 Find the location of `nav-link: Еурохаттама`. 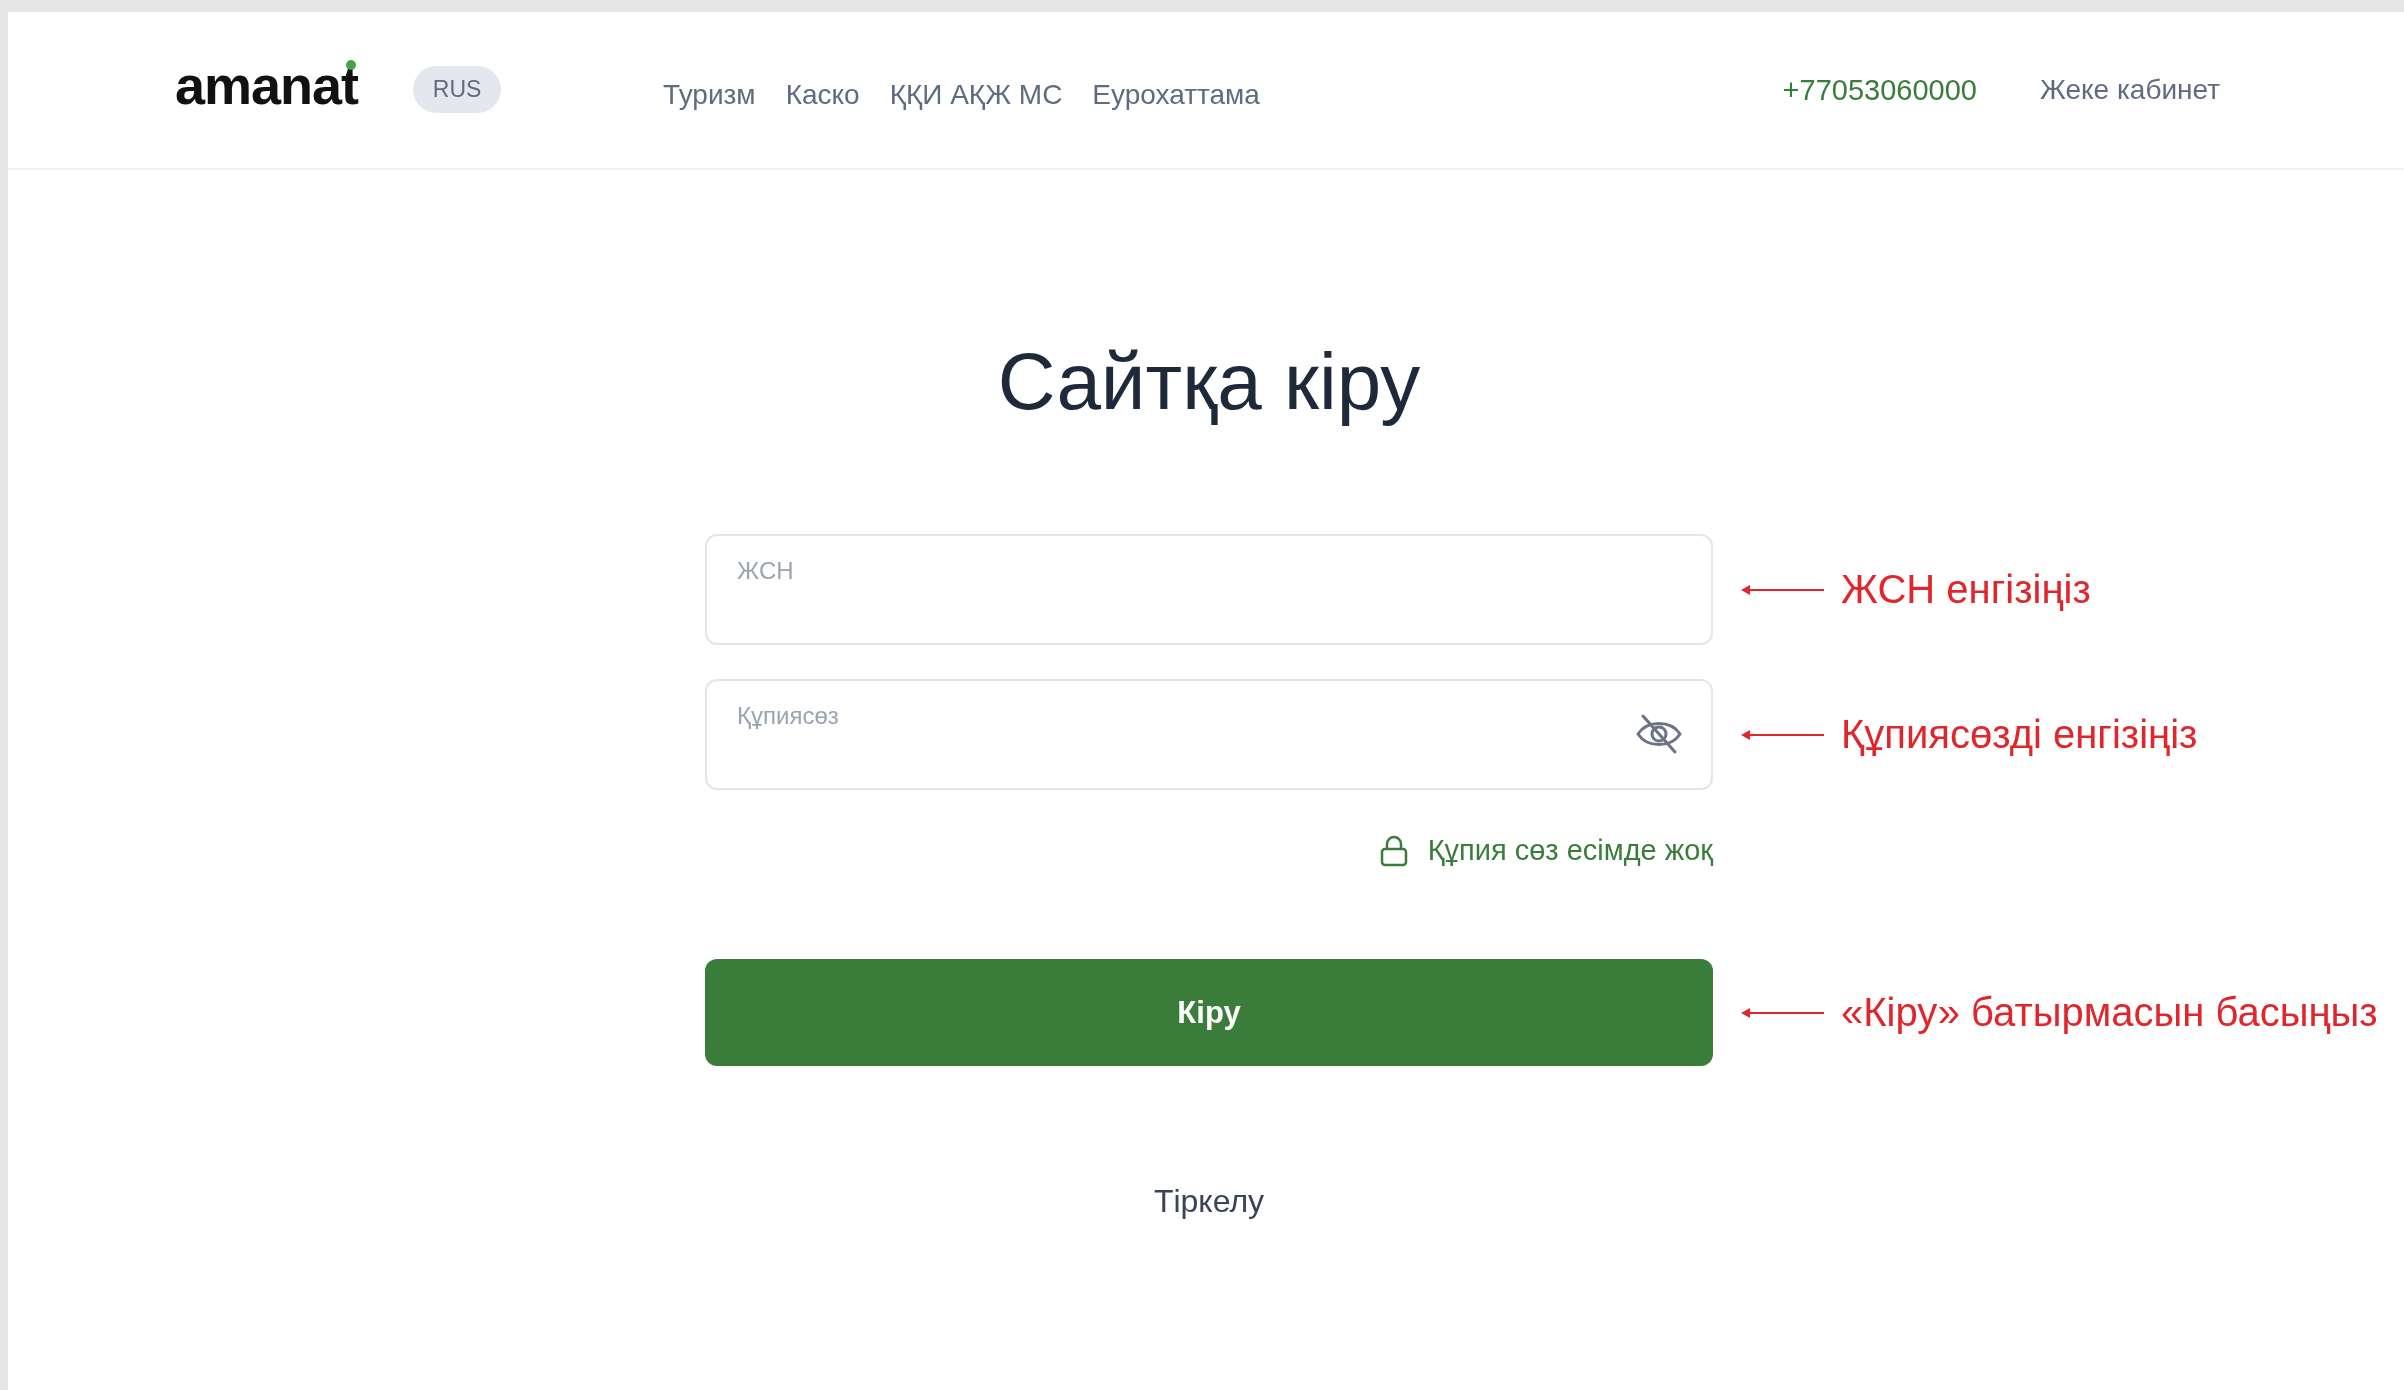

nav-link: Еурохаттама is located at coordinates (1176, 95).